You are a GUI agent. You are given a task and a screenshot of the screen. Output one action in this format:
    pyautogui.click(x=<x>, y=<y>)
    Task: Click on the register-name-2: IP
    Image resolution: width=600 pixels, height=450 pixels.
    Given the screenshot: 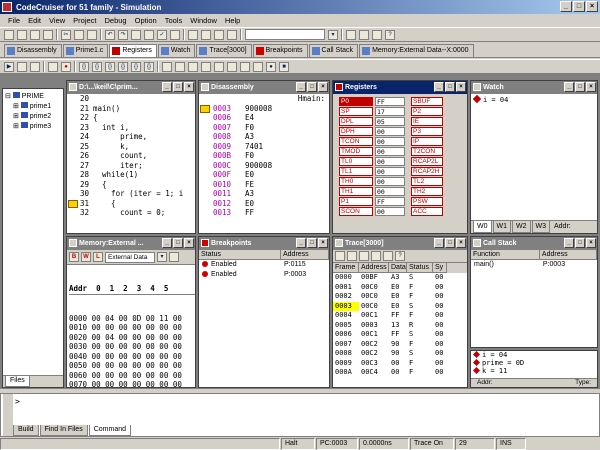 What is the action you would take?
    pyautogui.click(x=427, y=141)
    